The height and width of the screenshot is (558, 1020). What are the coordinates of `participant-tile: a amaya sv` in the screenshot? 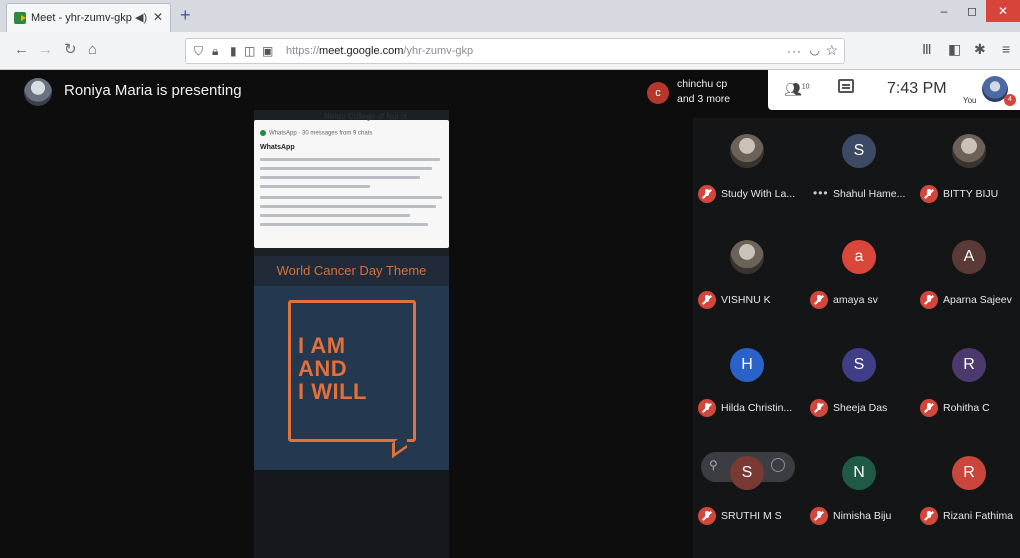 It's located at (859, 276).